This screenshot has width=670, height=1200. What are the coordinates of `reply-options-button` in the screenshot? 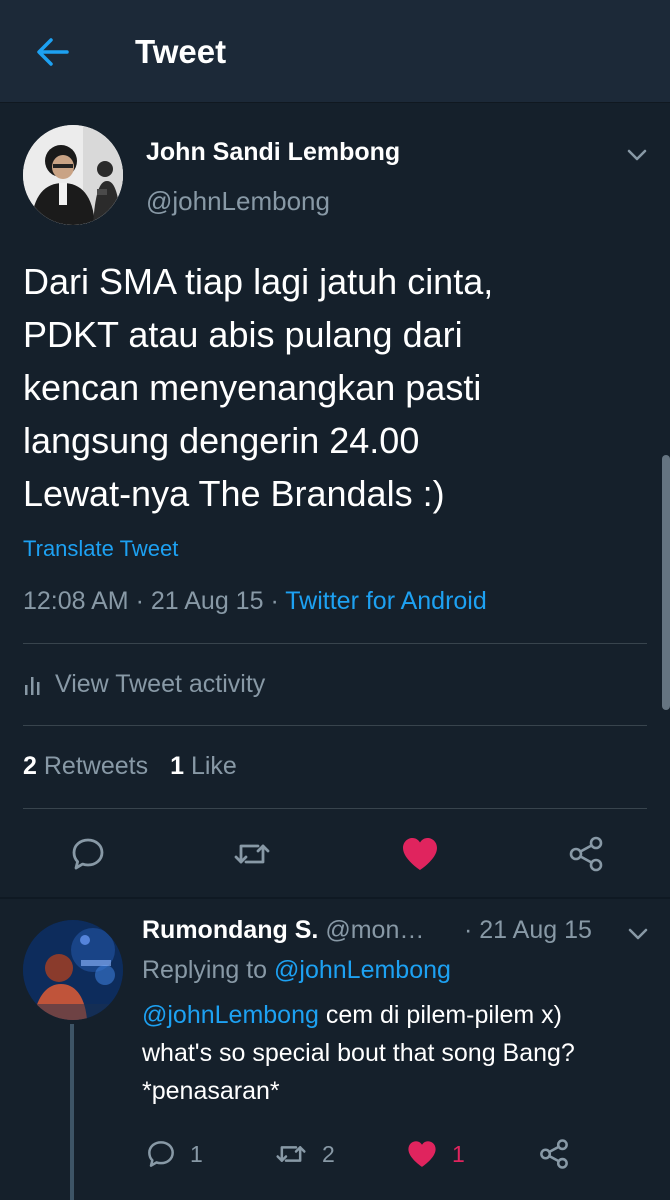 It's located at (638, 934).